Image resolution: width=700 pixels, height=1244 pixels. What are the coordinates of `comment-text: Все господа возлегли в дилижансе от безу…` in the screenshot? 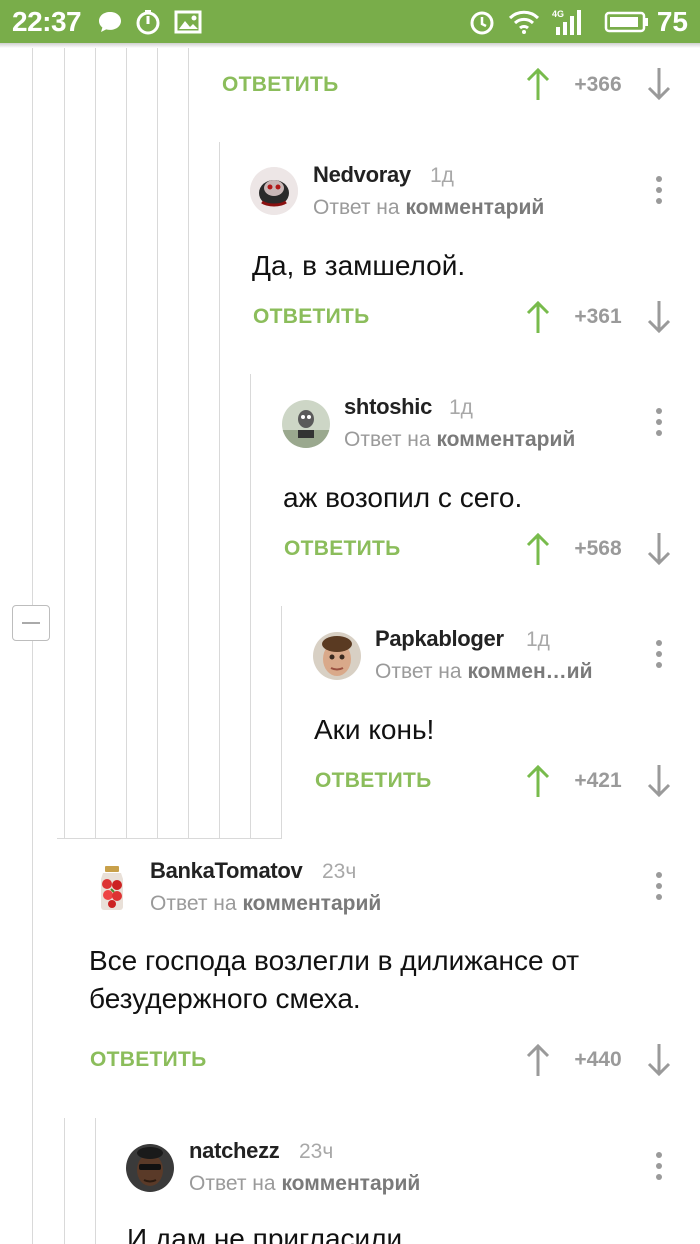 It's located at (334, 979).